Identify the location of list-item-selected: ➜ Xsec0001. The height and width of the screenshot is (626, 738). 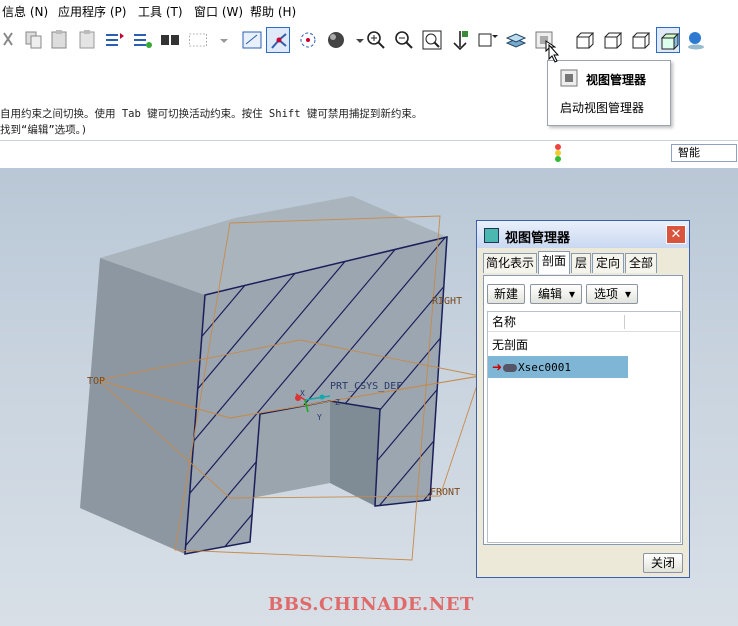
(558, 367).